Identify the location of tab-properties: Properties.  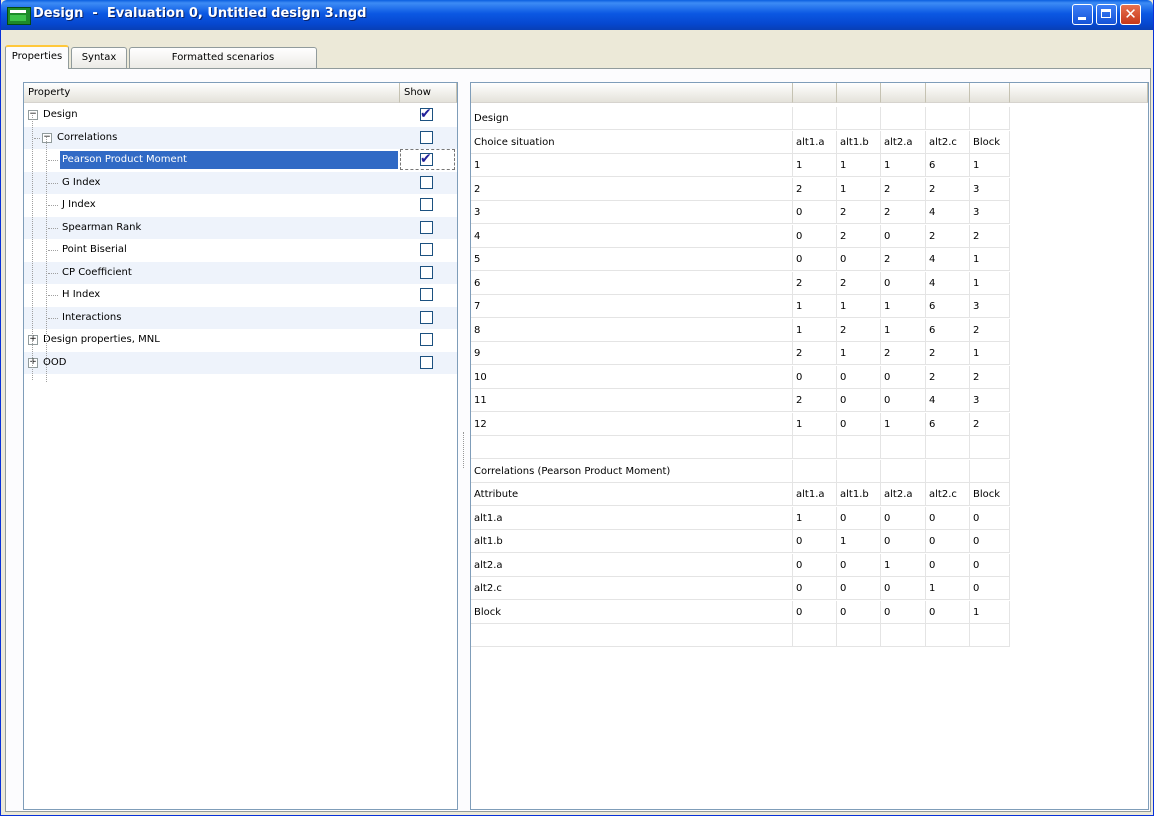
(37, 57).